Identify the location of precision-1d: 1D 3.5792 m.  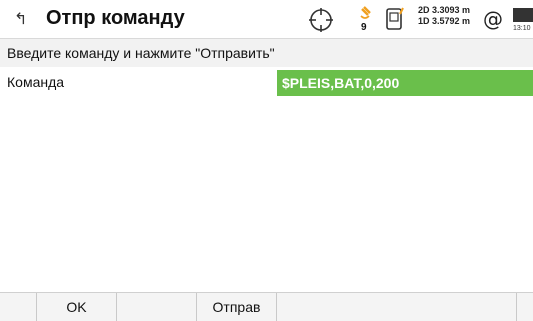
(444, 21).